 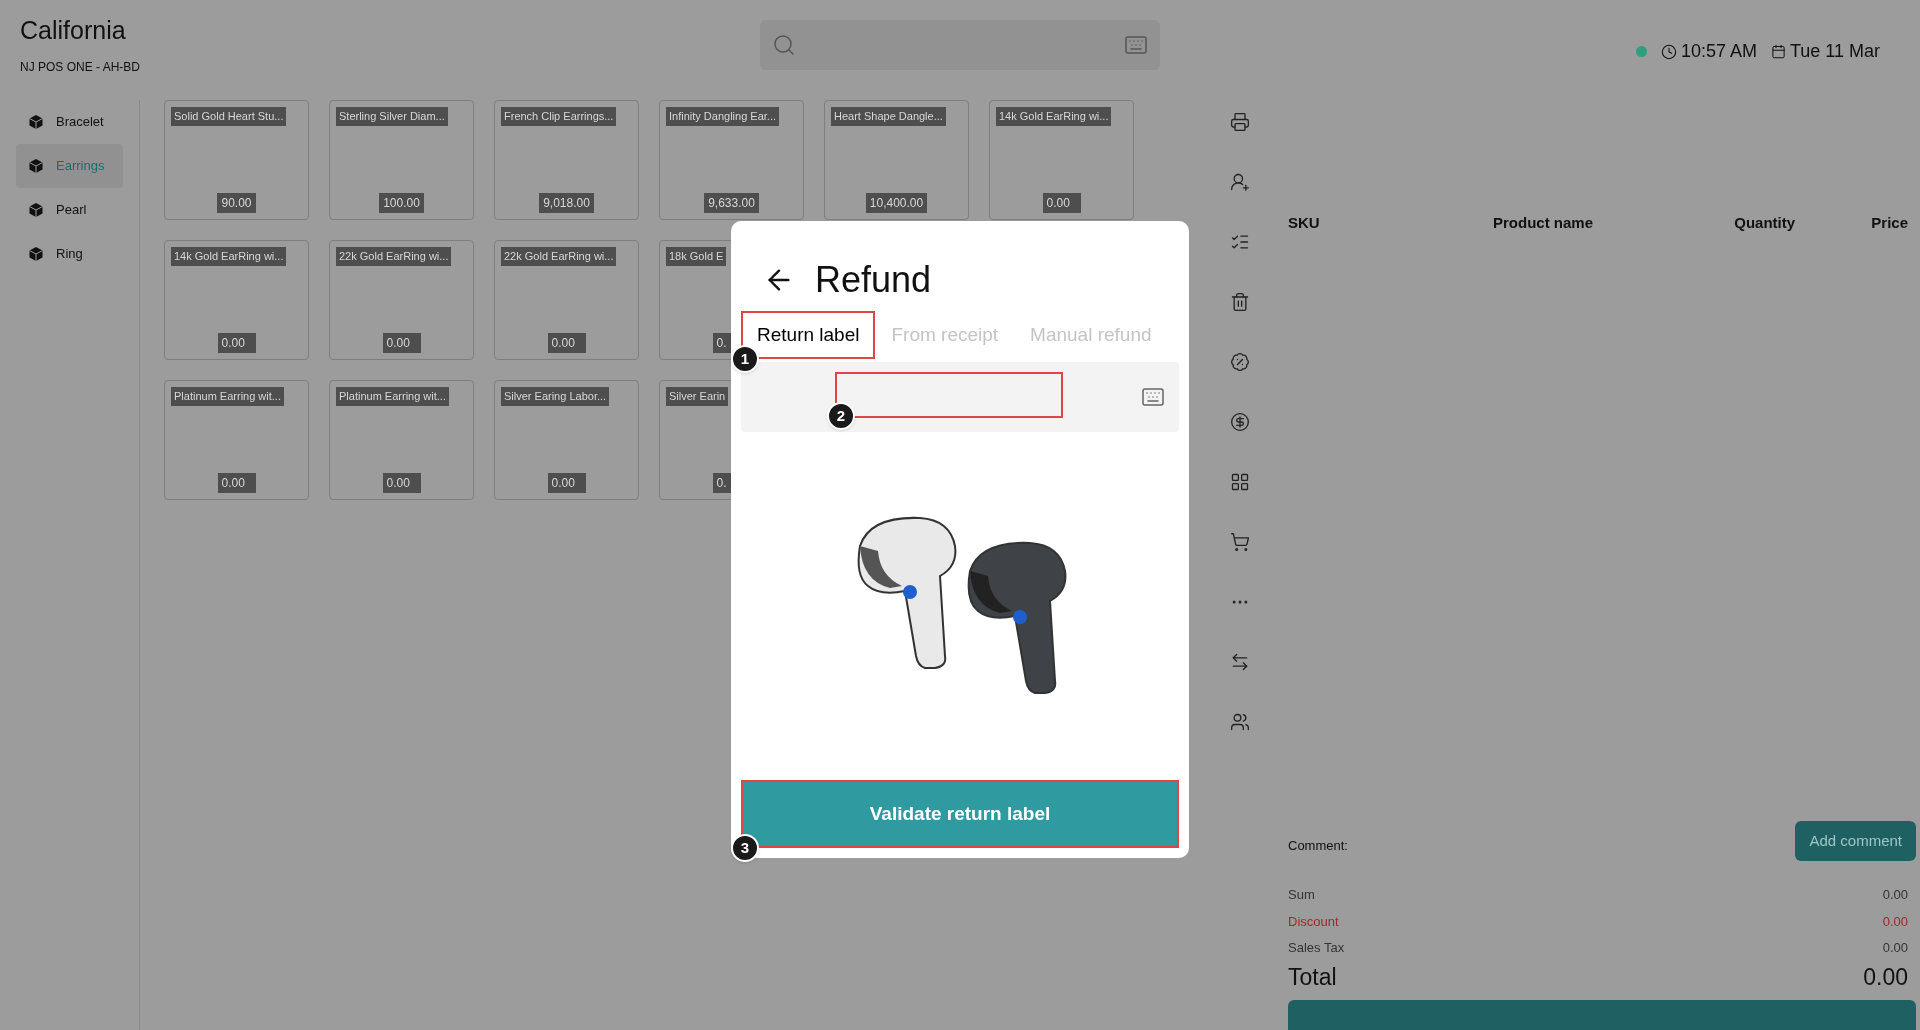 What do you see at coordinates (1318, 846) in the screenshot?
I see `comment-label: Comment:` at bounding box center [1318, 846].